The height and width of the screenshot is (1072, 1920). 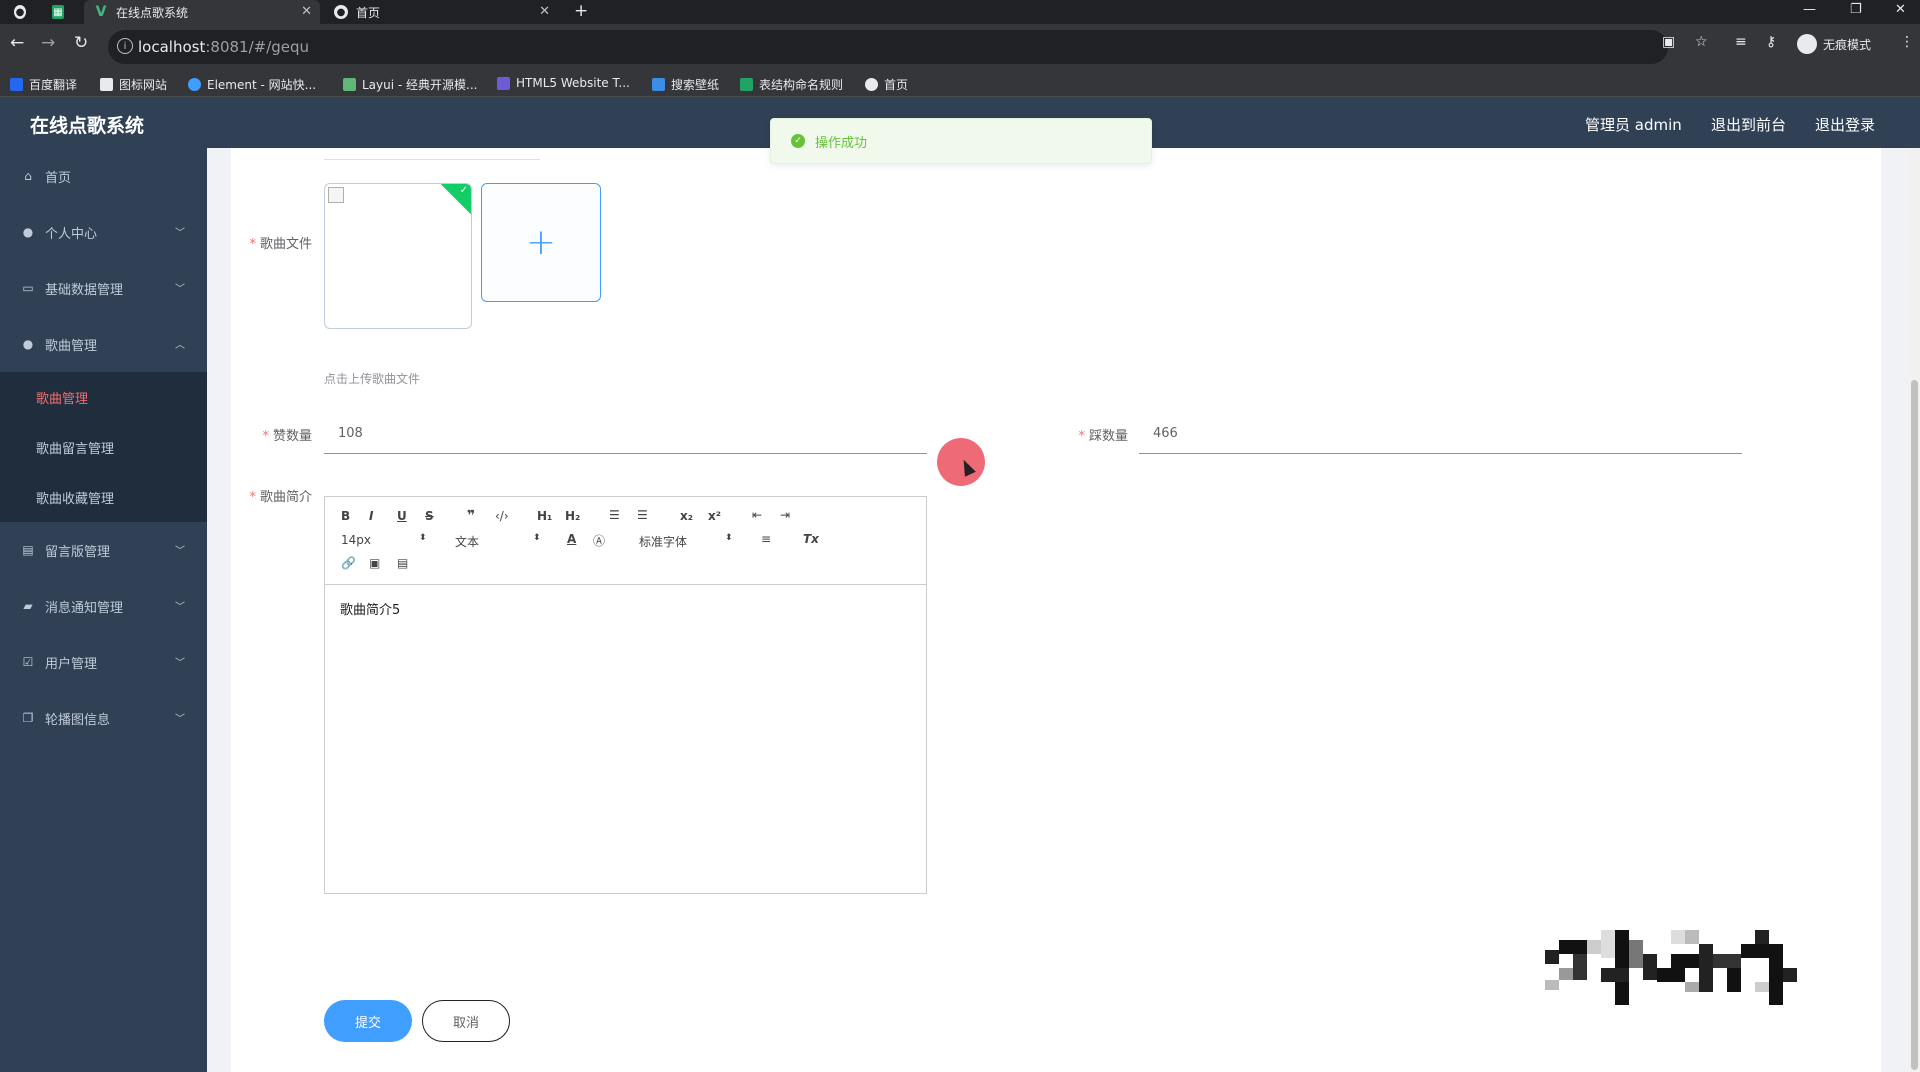 What do you see at coordinates (371, 516) in the screenshot?
I see `italic-icon: I` at bounding box center [371, 516].